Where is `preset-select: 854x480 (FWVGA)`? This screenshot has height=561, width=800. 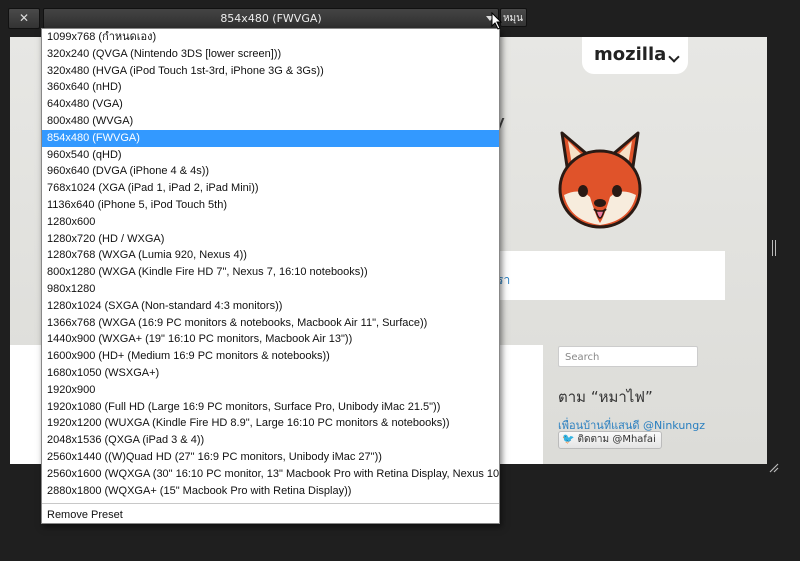
preset-select: 854x480 (FWVGA) is located at coordinates (271, 18).